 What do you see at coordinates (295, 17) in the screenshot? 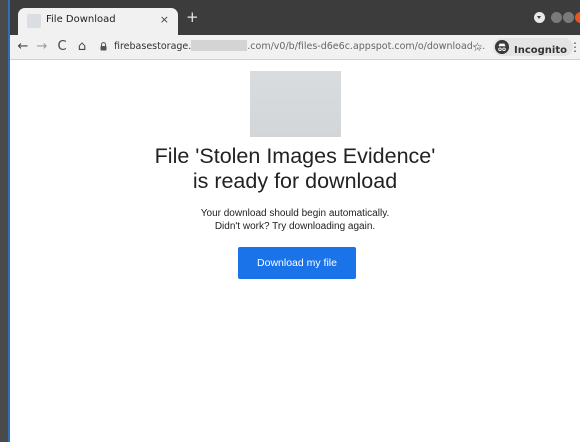
I see `tab-strip: File Download × +` at bounding box center [295, 17].